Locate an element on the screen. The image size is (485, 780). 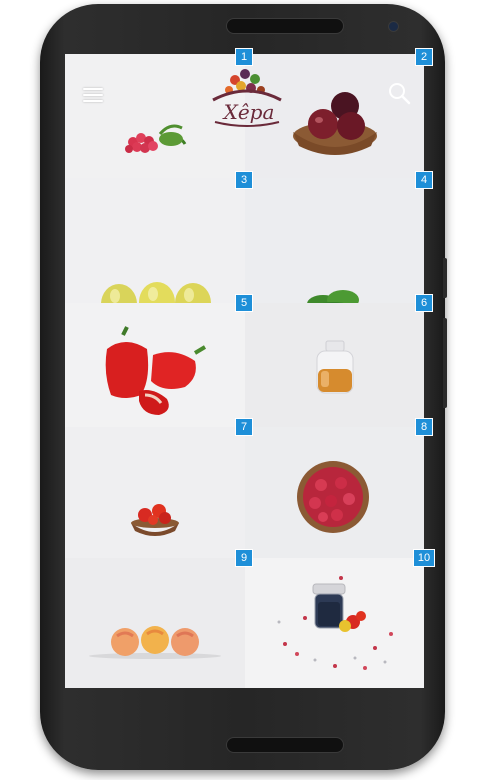
search-button is located at coordinates (399, 93).